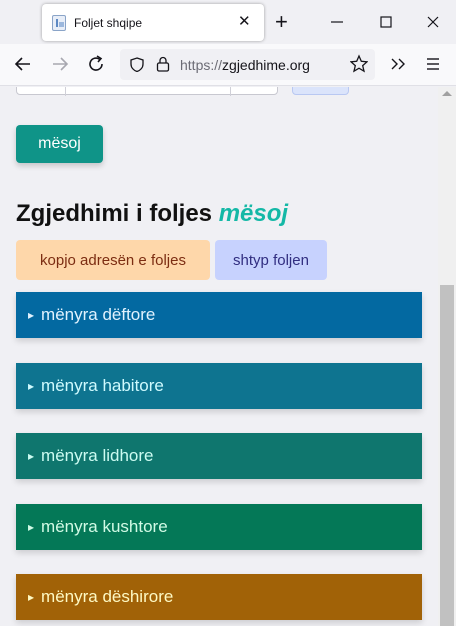 This screenshot has width=456, height=626. Describe the element at coordinates (219, 386) in the screenshot. I see `mood-section-habitore: ▸ mënyra habitore` at that location.